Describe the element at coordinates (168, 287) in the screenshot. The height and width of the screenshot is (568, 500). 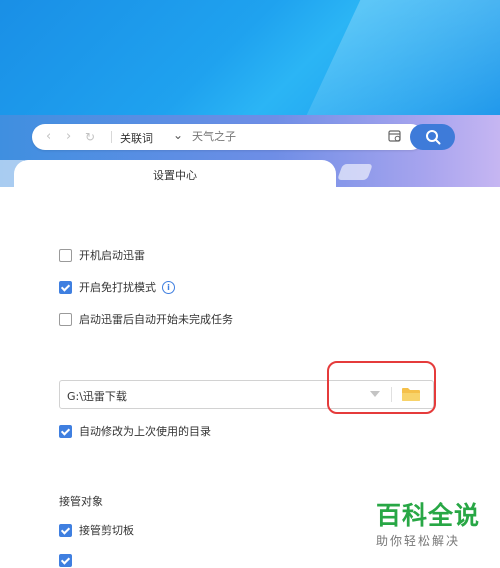
I see `info-icon: i` at that location.